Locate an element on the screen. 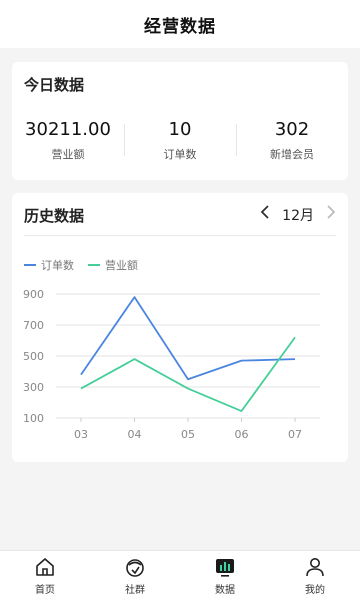  tab-home: 首页 is located at coordinates (45, 575).